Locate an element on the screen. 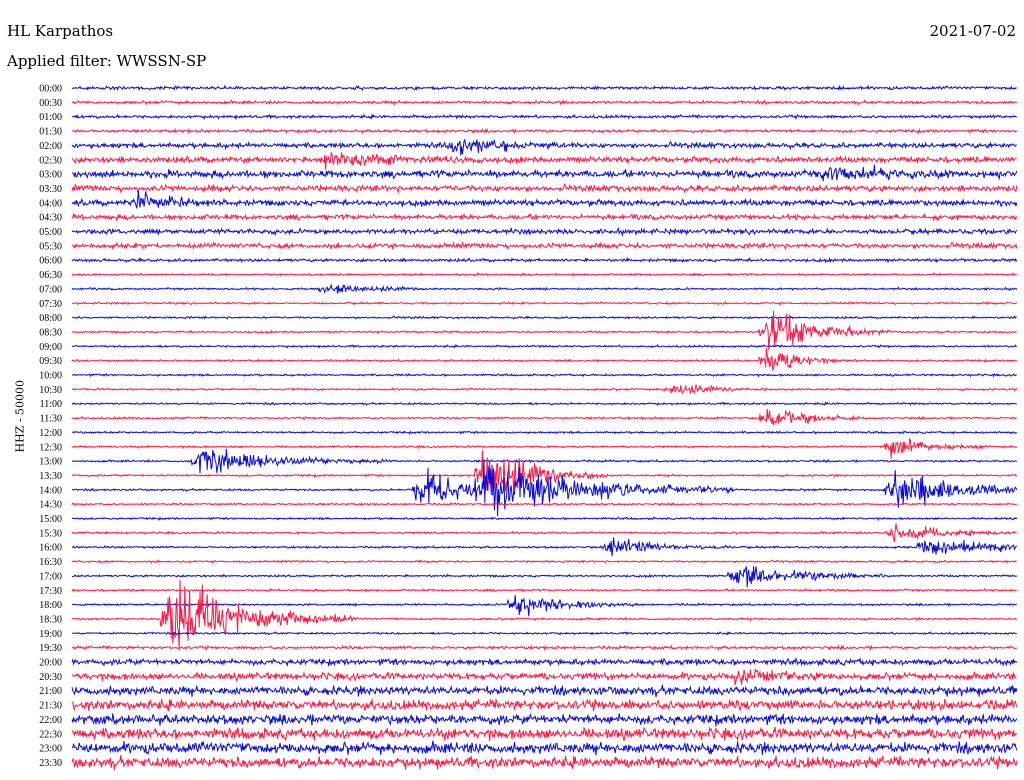 This screenshot has height=780, width=1024. row-time-label: 18:30 is located at coordinates (50, 619).